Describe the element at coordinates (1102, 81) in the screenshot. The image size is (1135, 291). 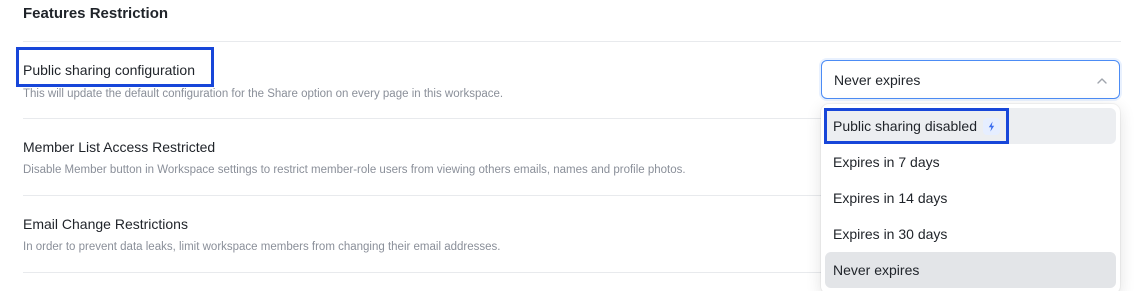
I see `chevron-up-icon` at that location.